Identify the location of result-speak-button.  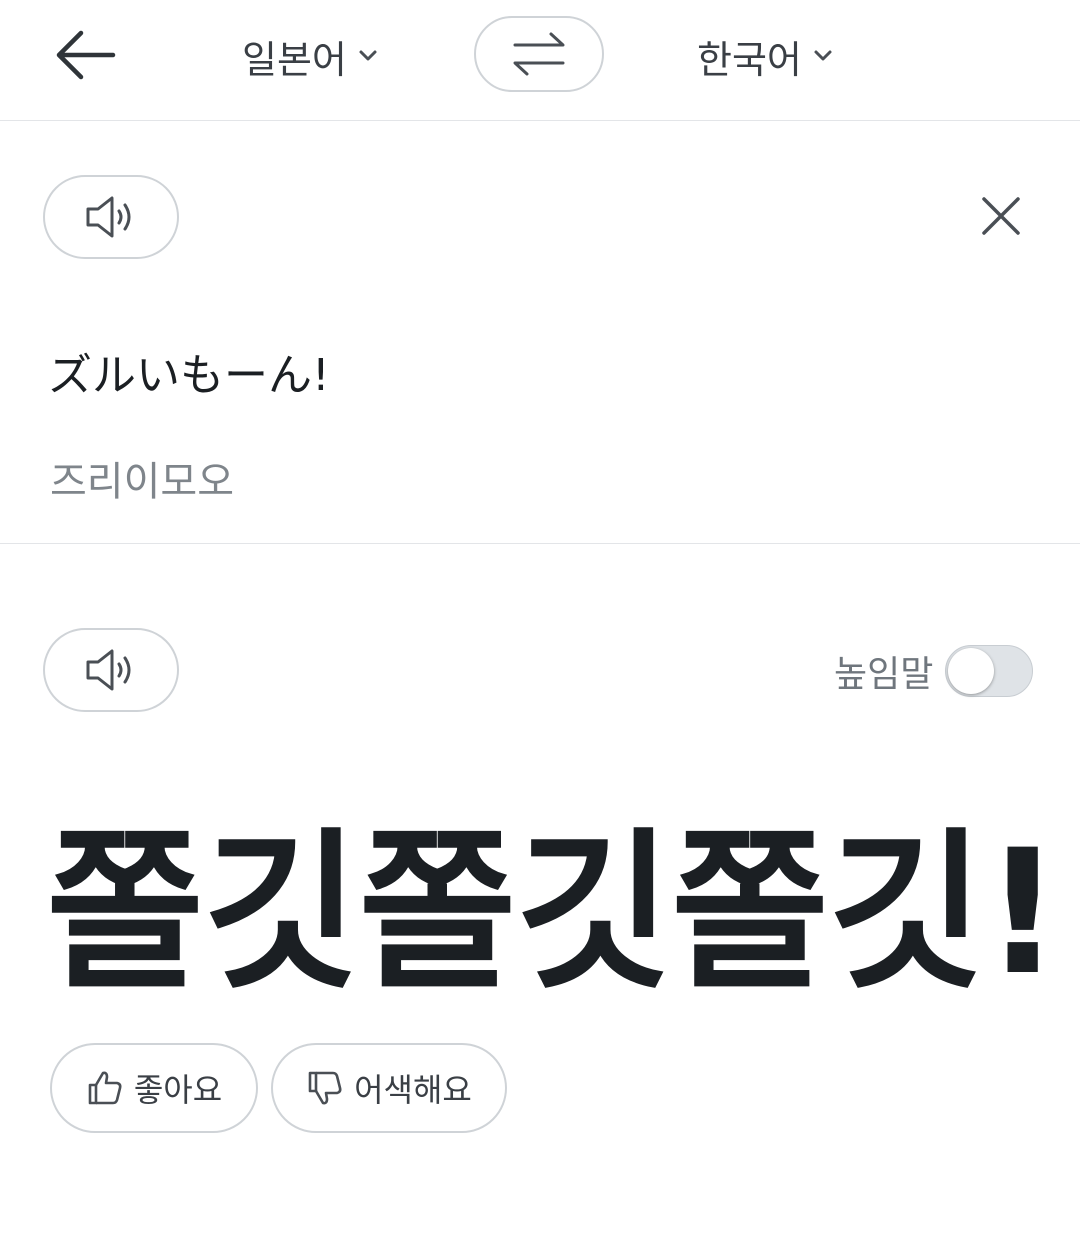
(111, 670).